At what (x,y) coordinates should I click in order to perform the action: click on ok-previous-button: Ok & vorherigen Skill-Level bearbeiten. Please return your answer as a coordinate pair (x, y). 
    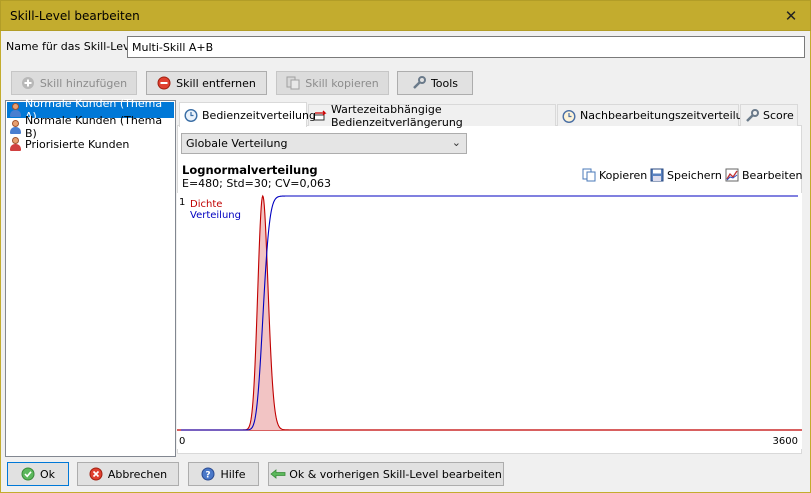
    Looking at the image, I should click on (386, 474).